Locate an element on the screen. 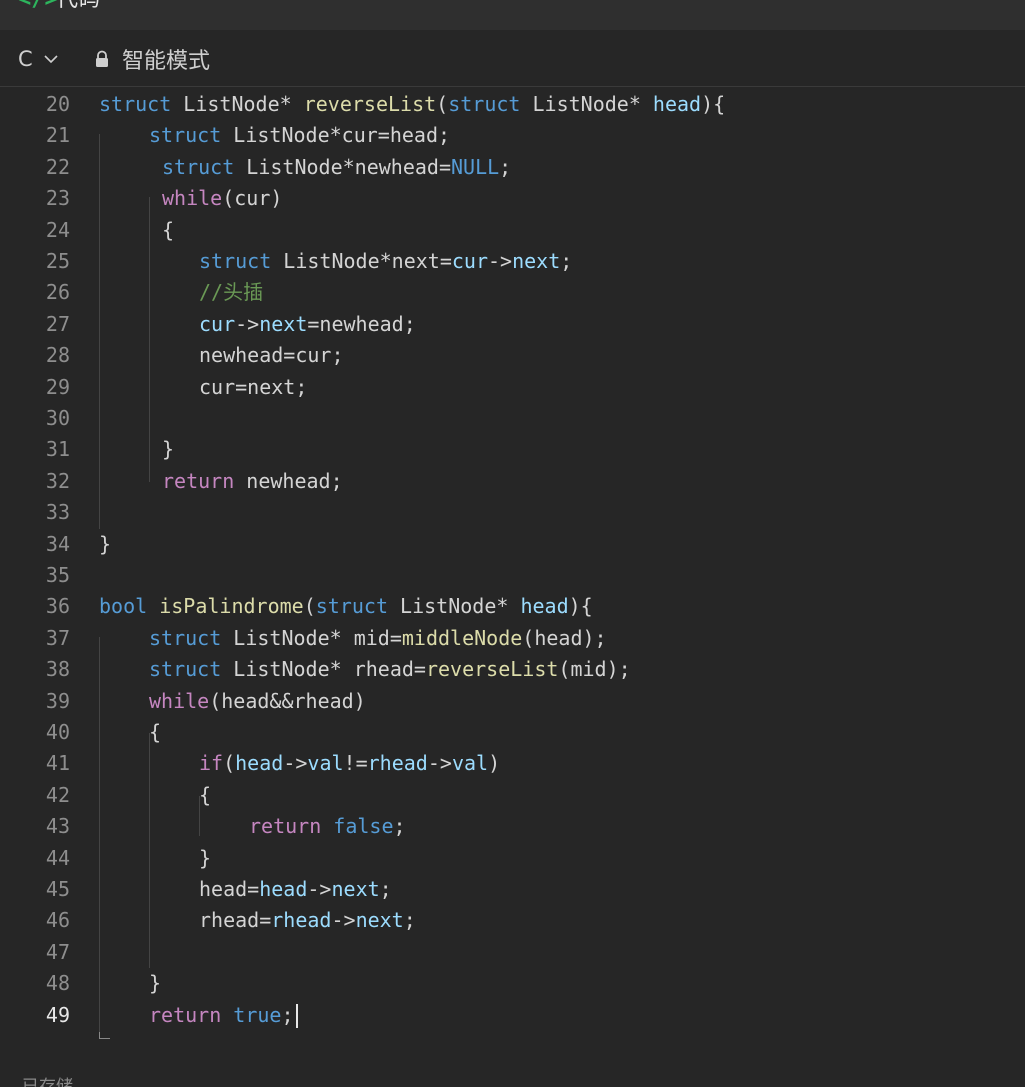  code-line: 45 head=head->next; is located at coordinates (512, 889).